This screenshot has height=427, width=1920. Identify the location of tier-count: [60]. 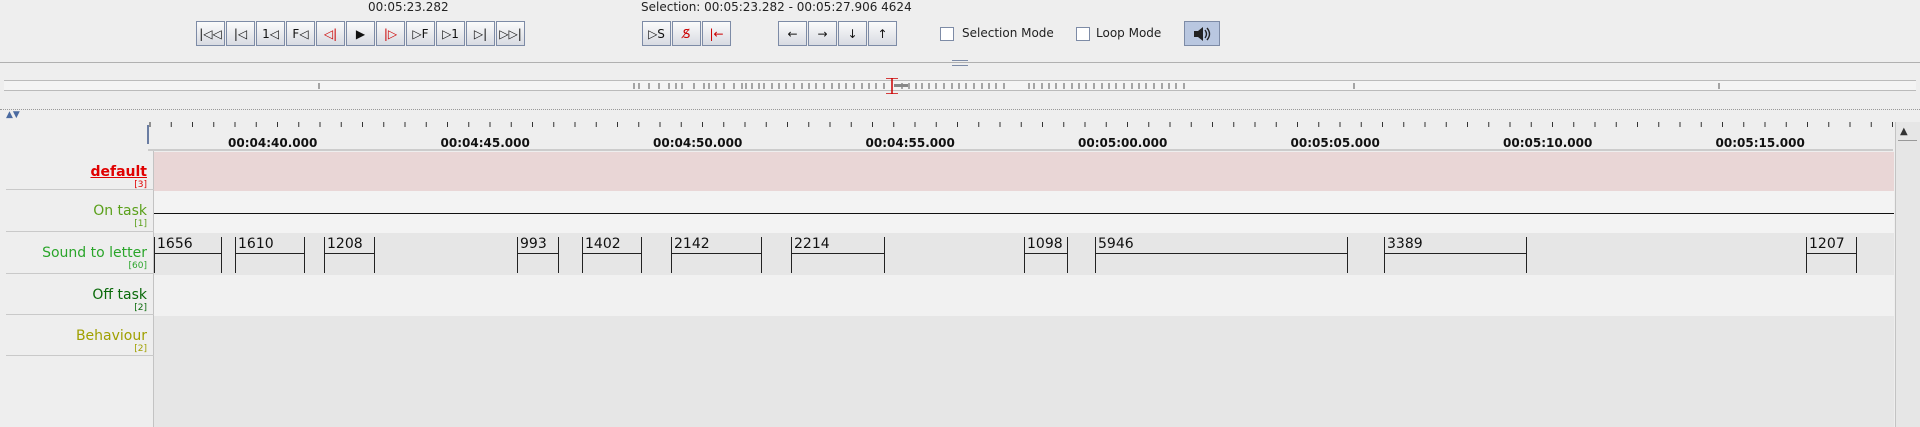
(137, 266).